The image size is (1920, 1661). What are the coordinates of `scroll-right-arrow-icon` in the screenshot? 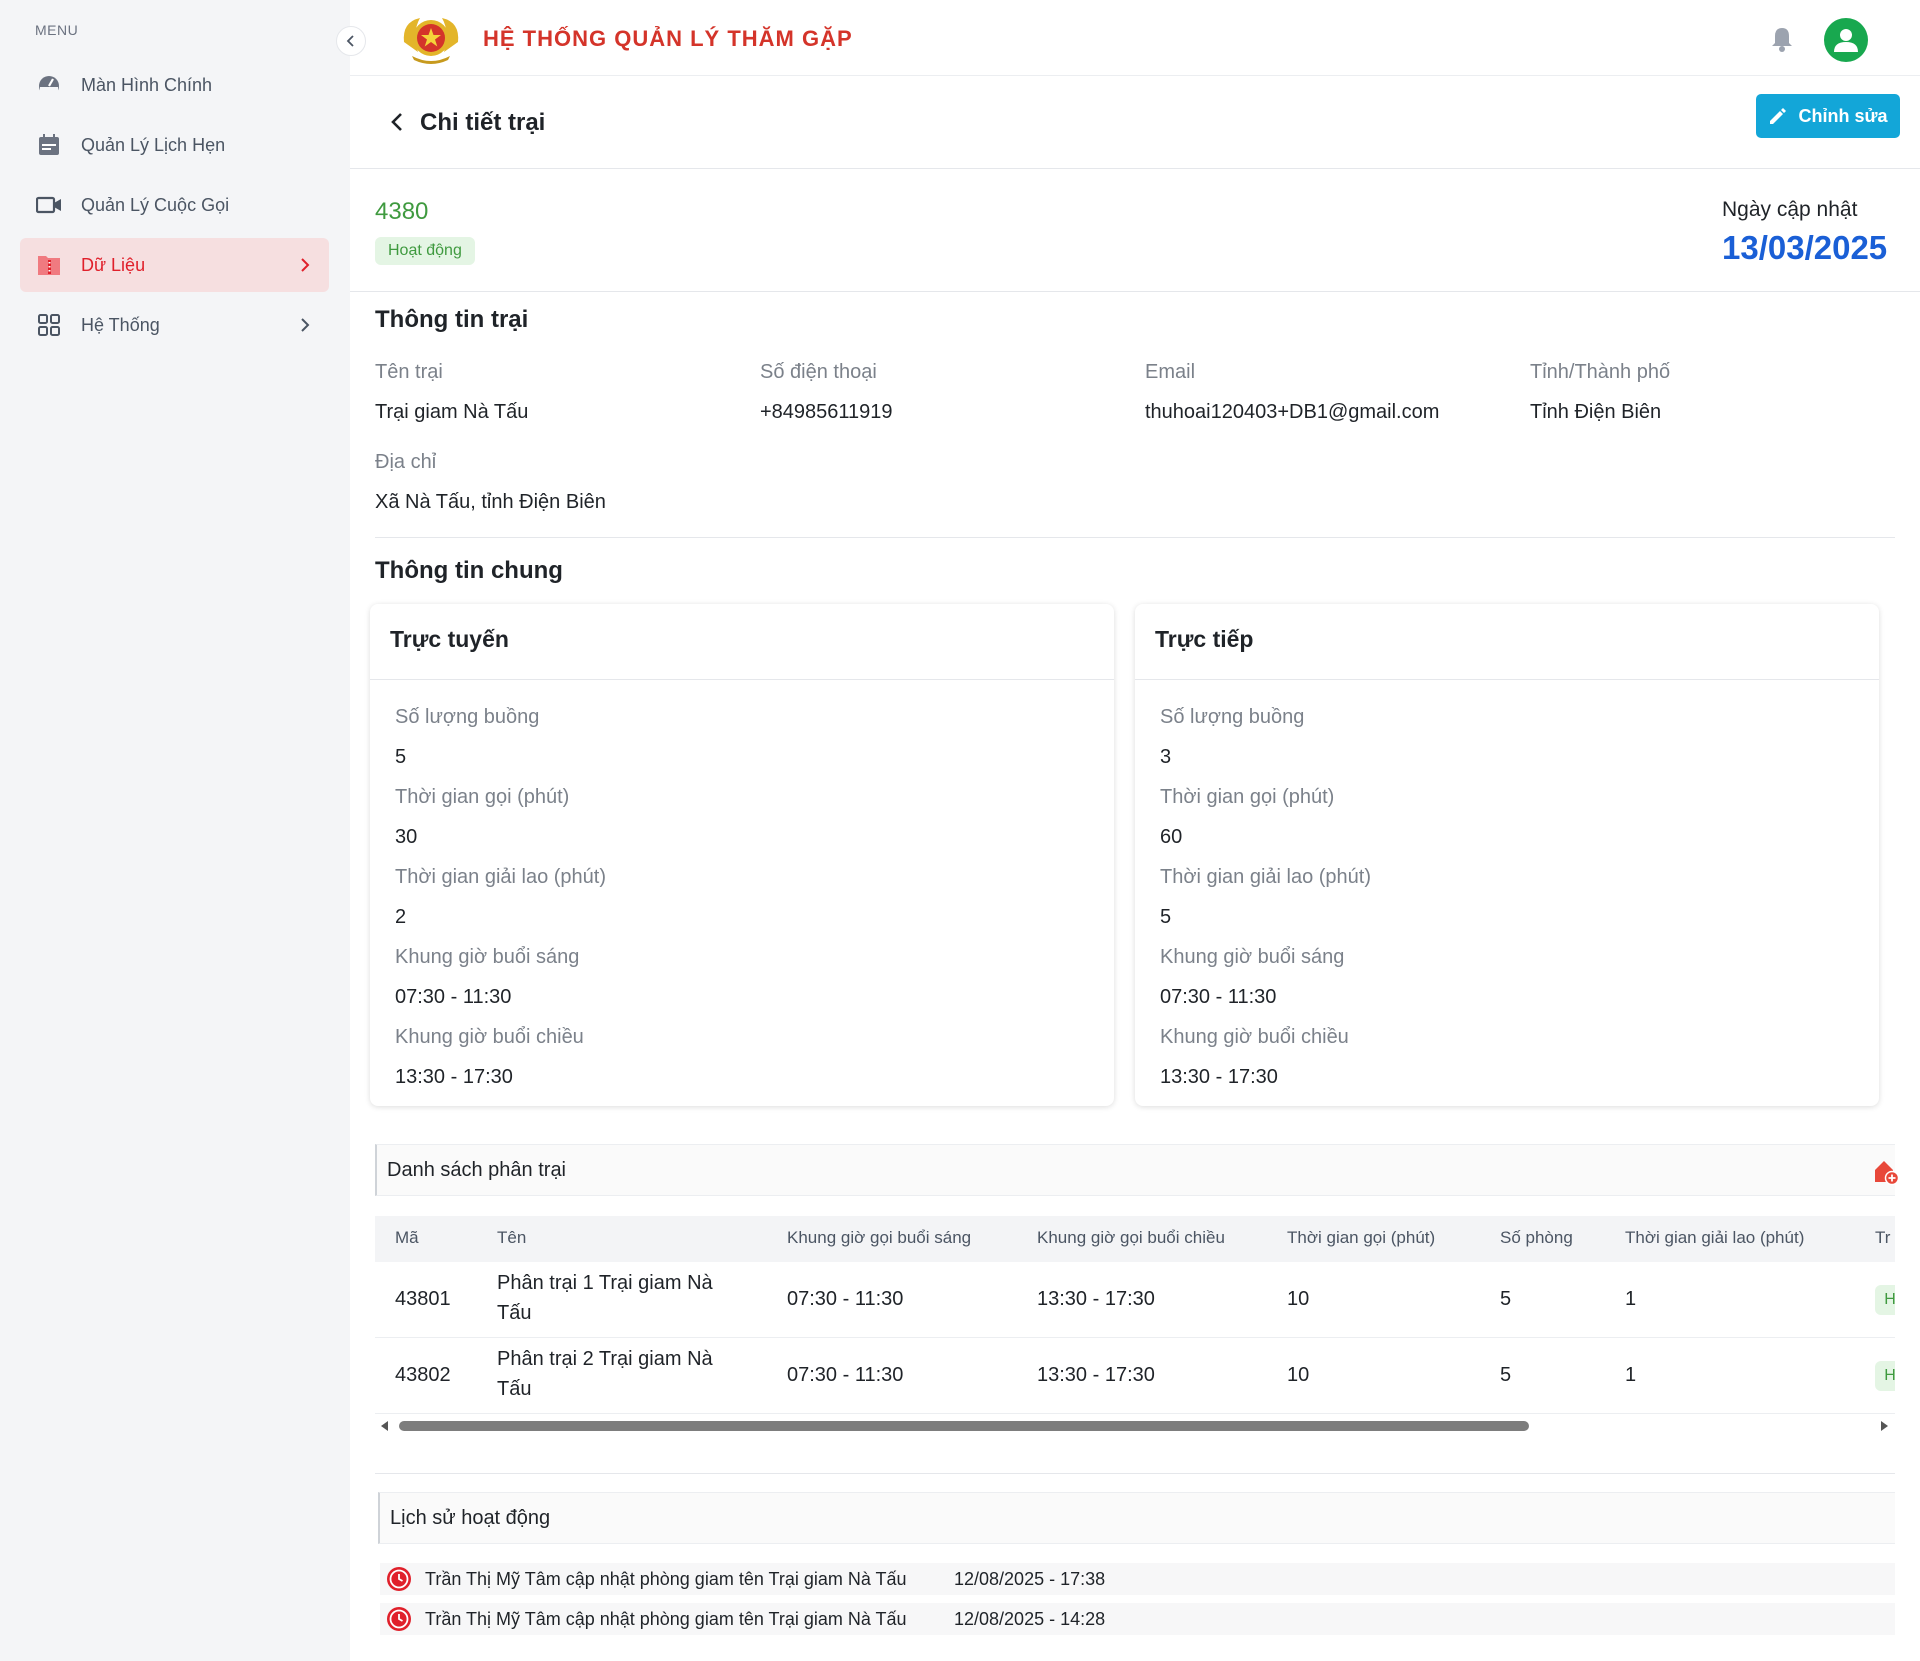 It's located at (1884, 1426).